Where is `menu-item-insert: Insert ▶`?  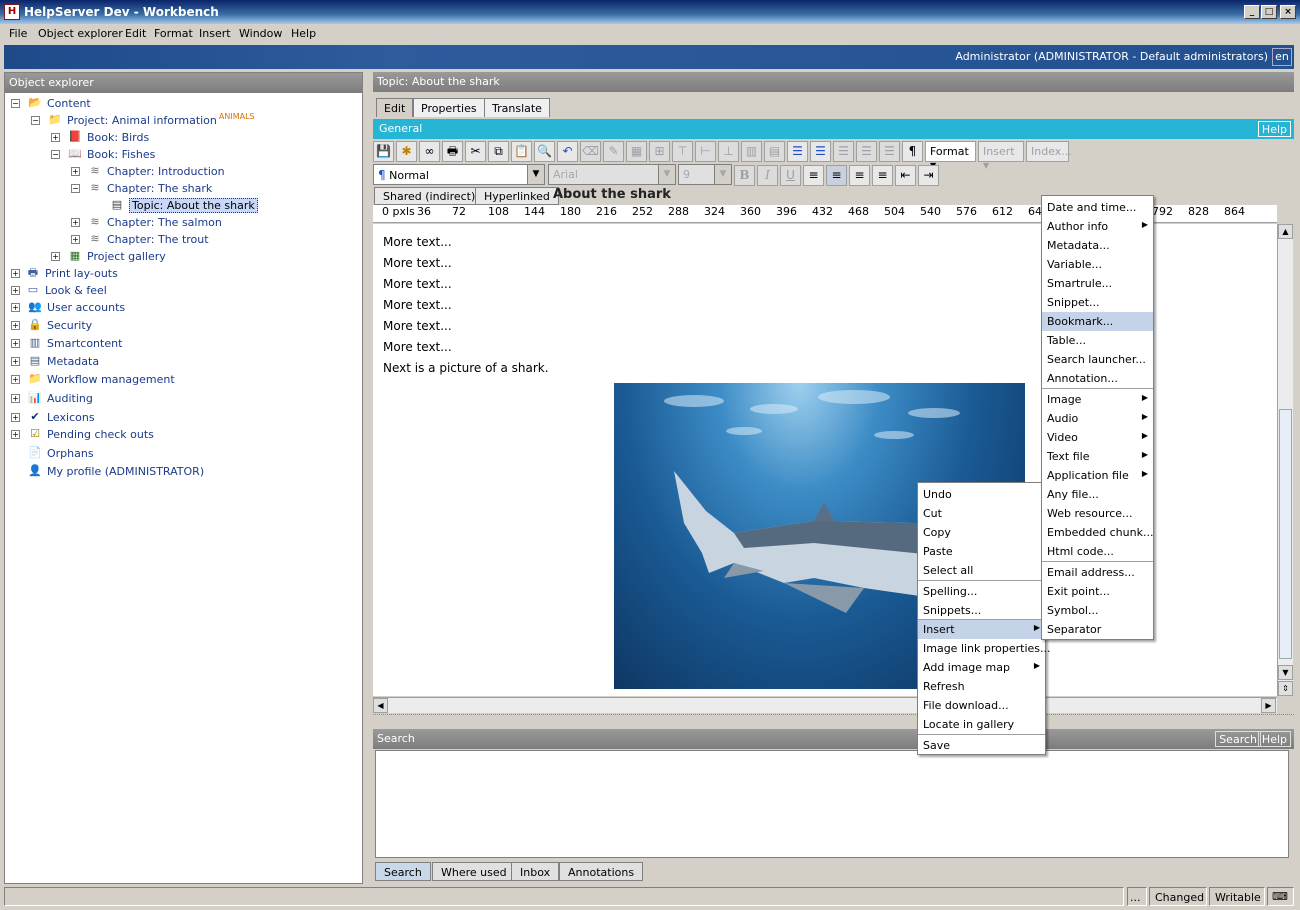 menu-item-insert: Insert ▶ is located at coordinates (981, 629).